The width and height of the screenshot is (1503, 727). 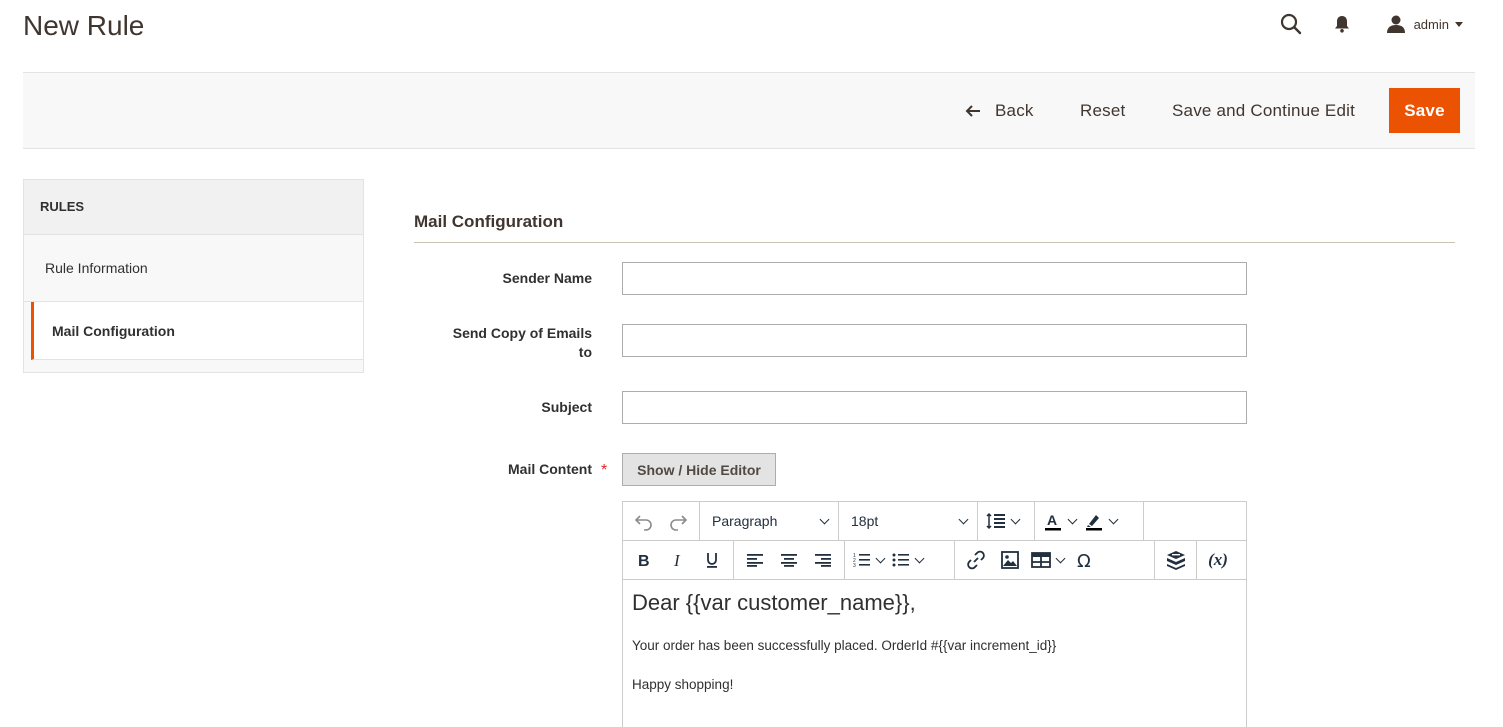 I want to click on align-group, so click(x=789, y=560).